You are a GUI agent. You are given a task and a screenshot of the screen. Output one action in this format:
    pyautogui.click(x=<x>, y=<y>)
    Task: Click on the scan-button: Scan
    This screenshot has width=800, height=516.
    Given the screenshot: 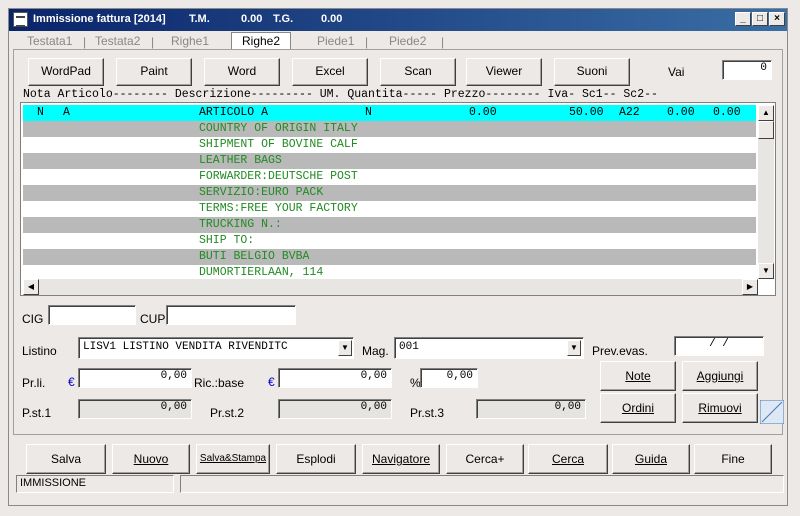 What is the action you would take?
    pyautogui.click(x=418, y=72)
    